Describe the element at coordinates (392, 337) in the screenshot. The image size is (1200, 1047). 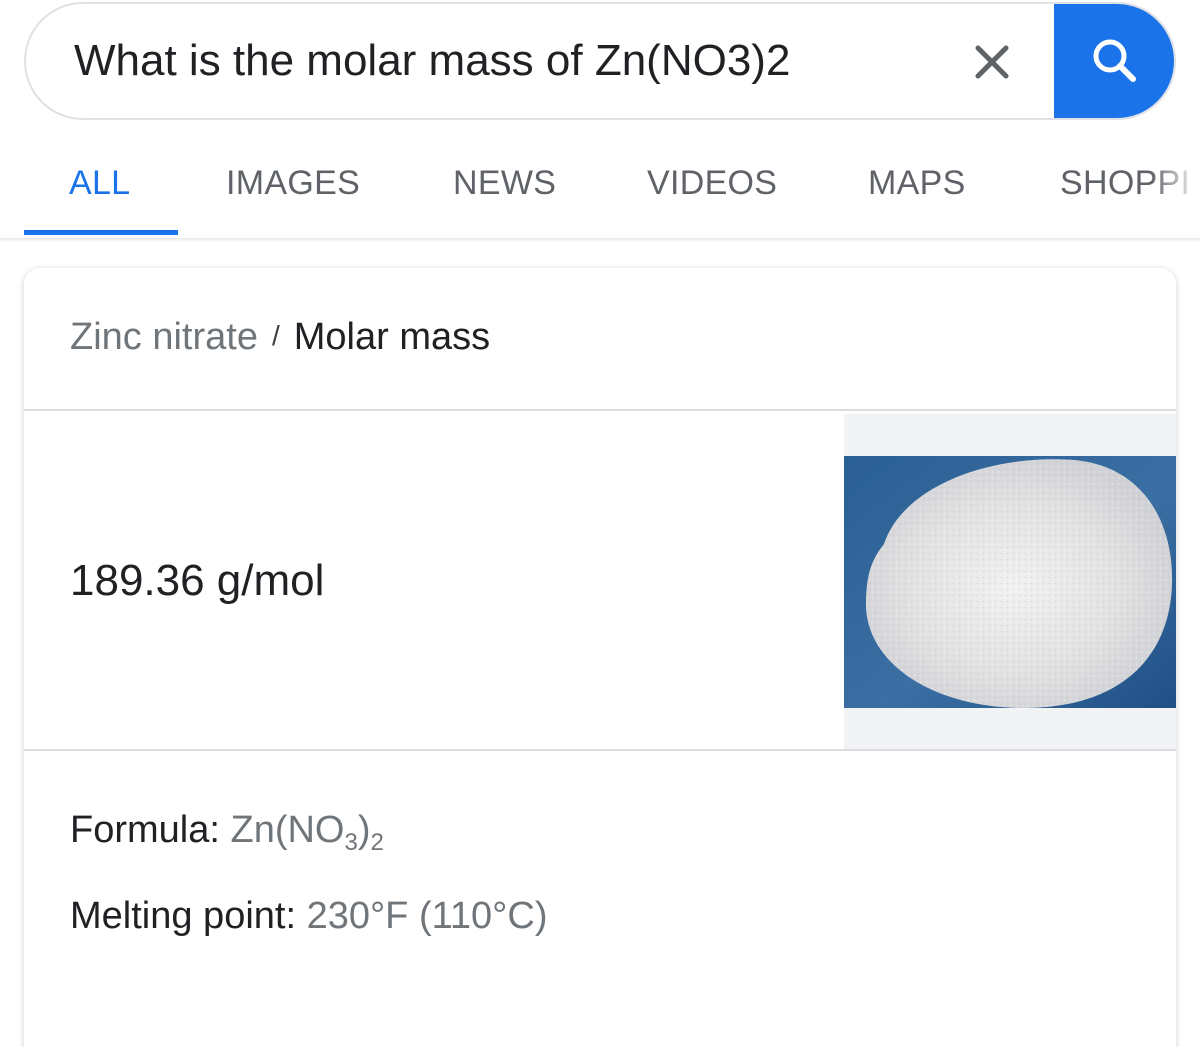
I see `breadcrumb-attribute: Molar mass` at that location.